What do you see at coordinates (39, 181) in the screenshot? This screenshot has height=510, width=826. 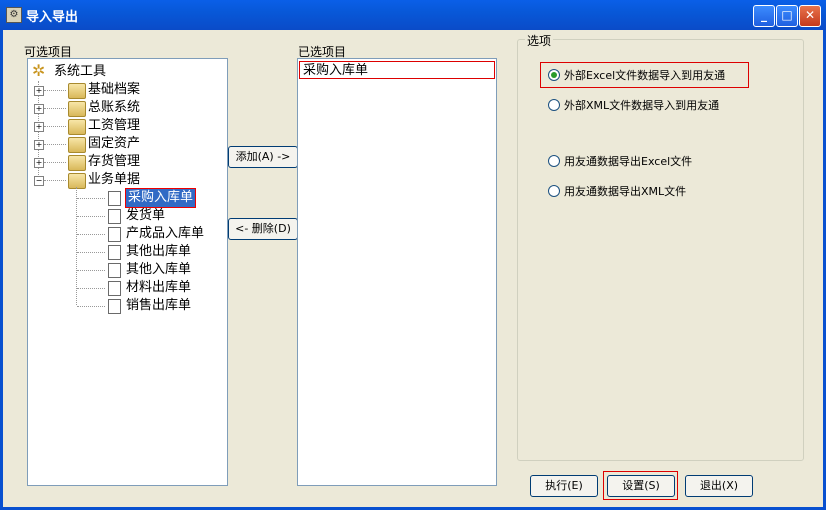 I see `expand-toggle-icon: −` at bounding box center [39, 181].